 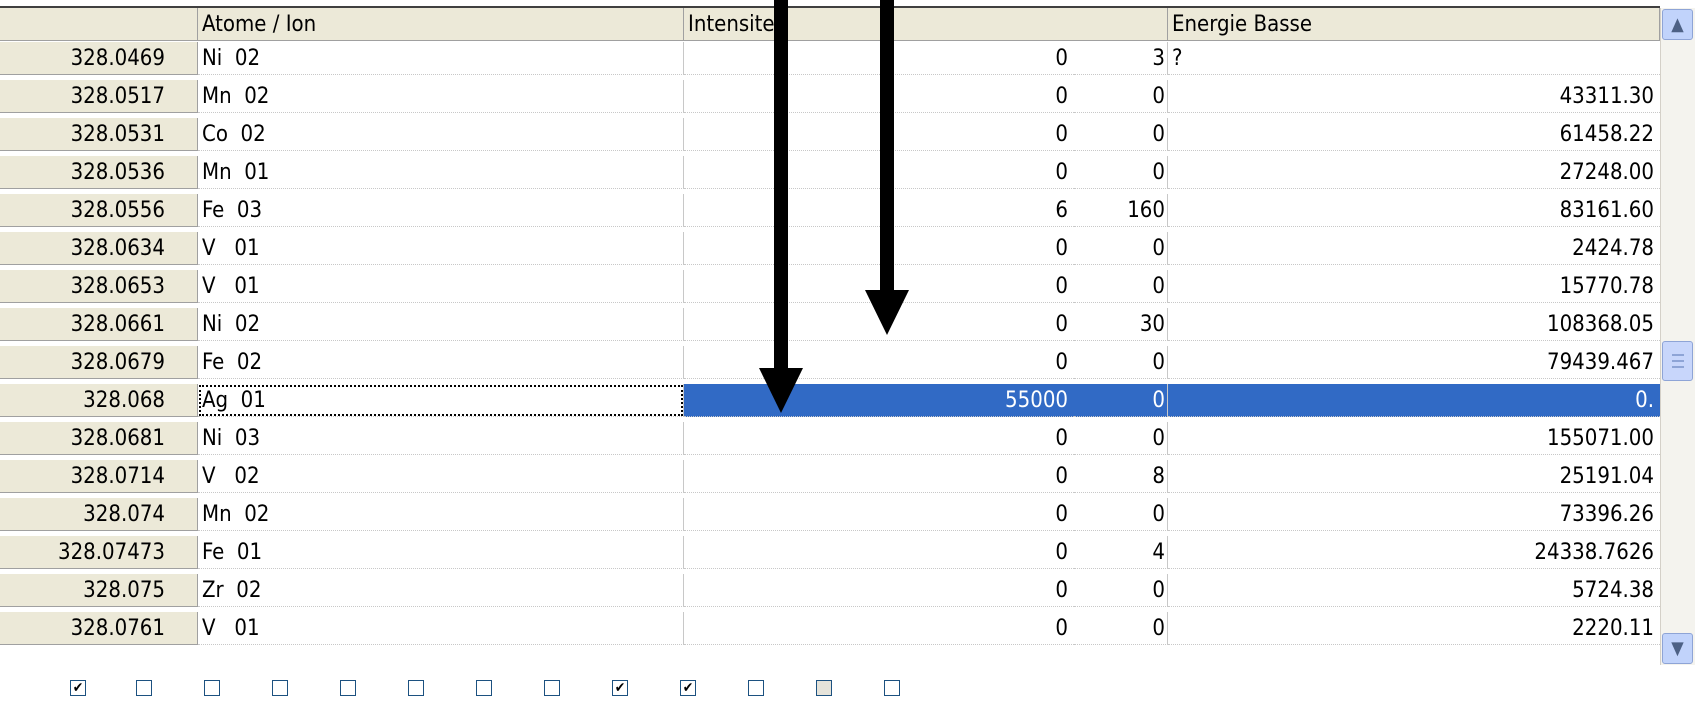 I want to click on vertical-scrollbar: ▲ ▼, so click(x=1677, y=336).